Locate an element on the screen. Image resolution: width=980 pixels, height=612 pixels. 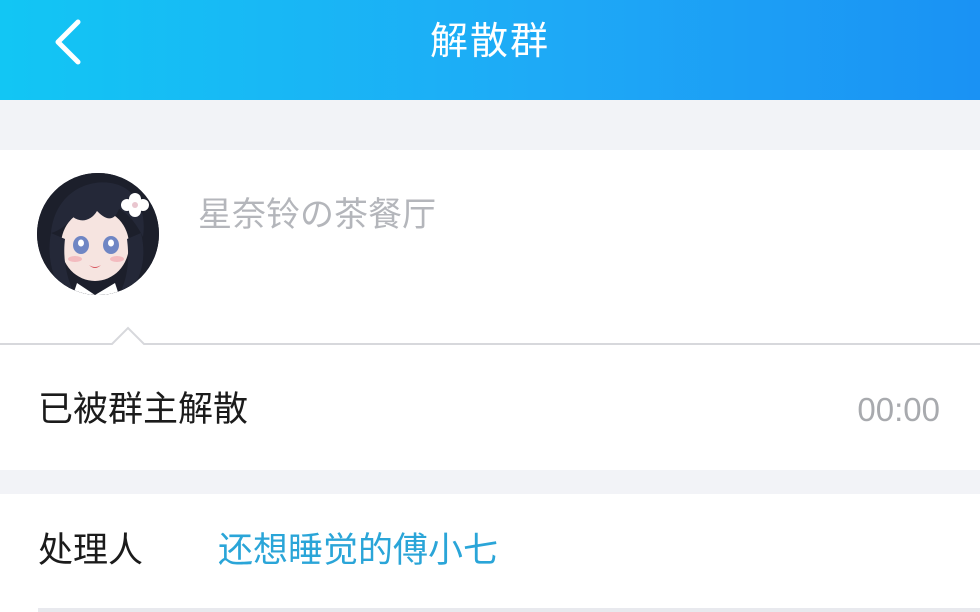
group-avatar is located at coordinates (98, 234).